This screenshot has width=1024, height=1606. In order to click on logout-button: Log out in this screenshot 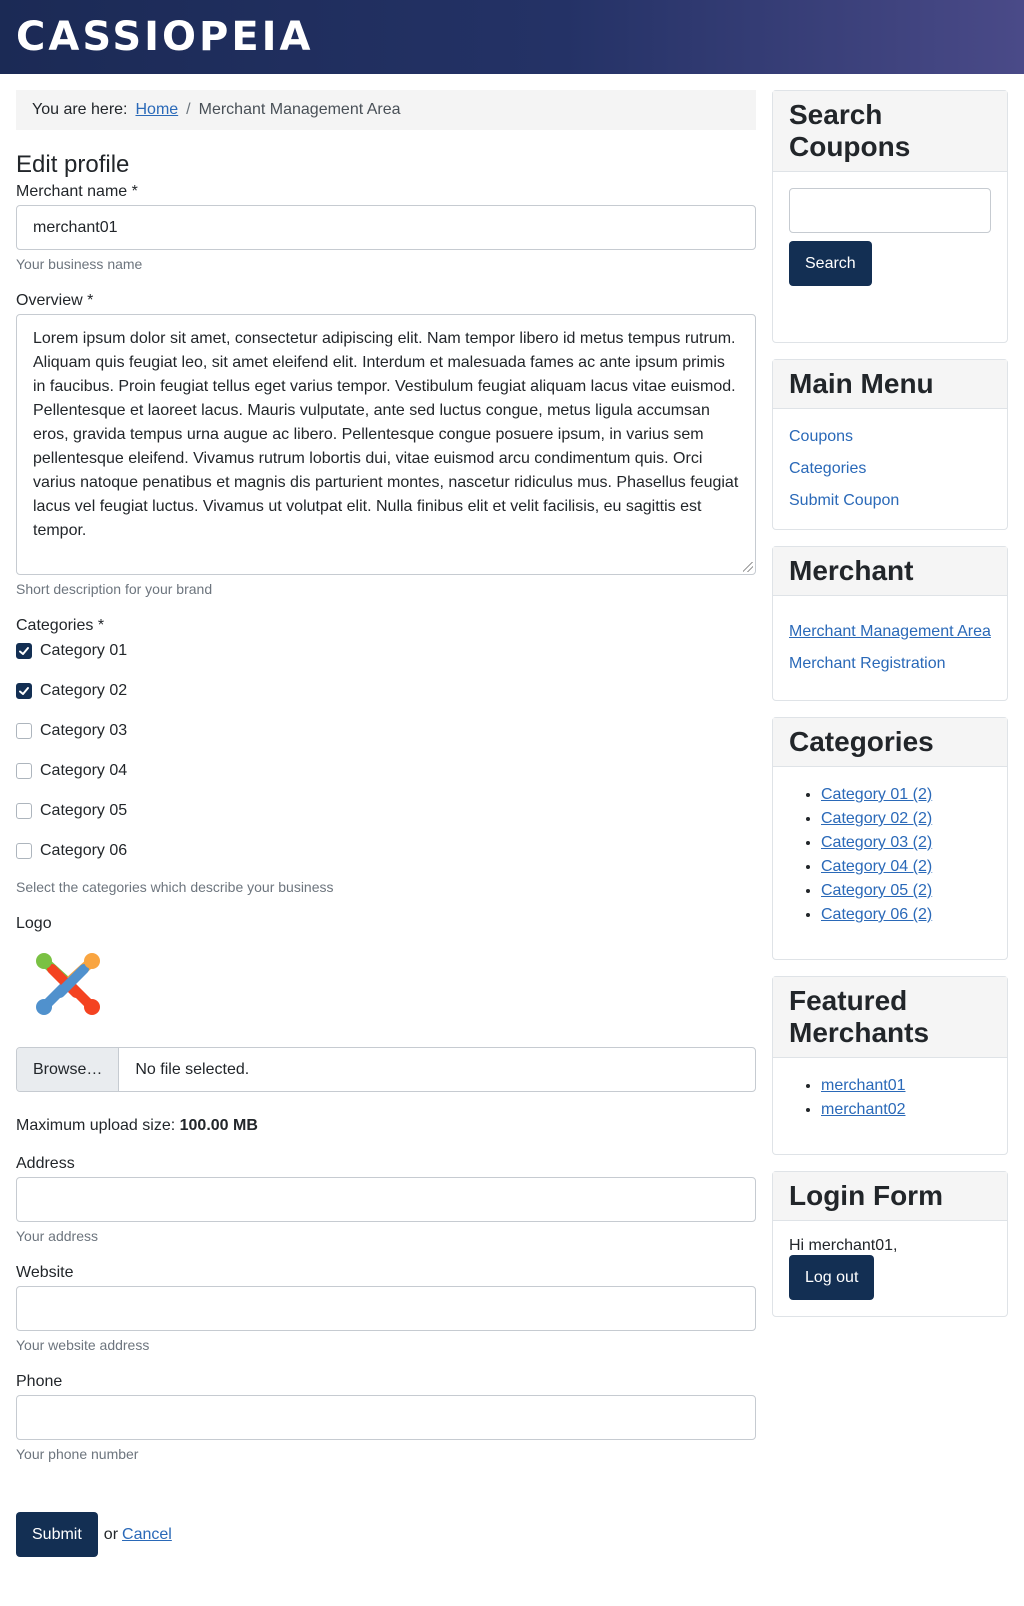, I will do `click(832, 1277)`.